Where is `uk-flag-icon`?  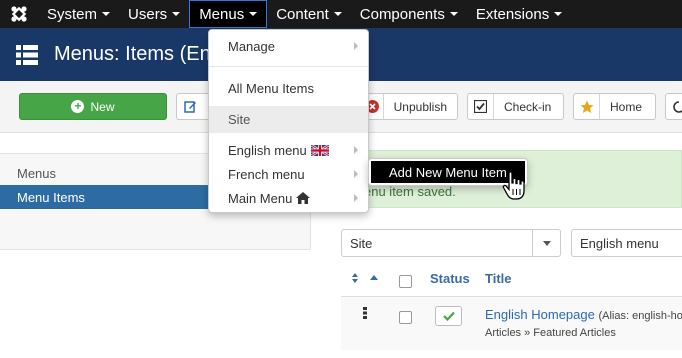
uk-flag-icon is located at coordinates (319, 150).